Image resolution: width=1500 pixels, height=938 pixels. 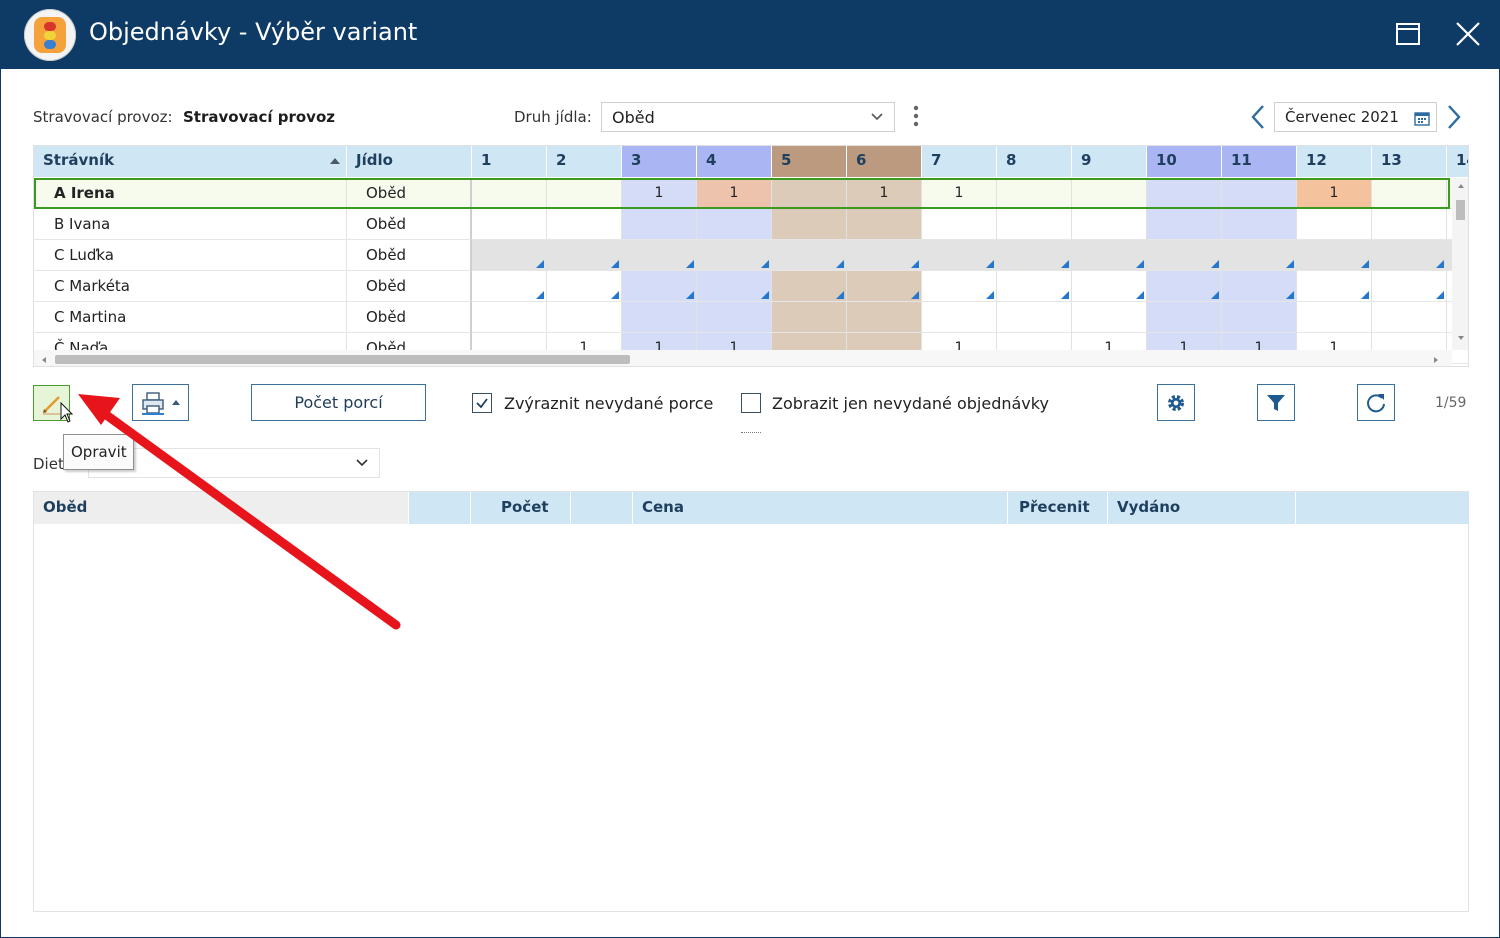 What do you see at coordinates (1109, 161) in the screenshot?
I see `column-day: 9` at bounding box center [1109, 161].